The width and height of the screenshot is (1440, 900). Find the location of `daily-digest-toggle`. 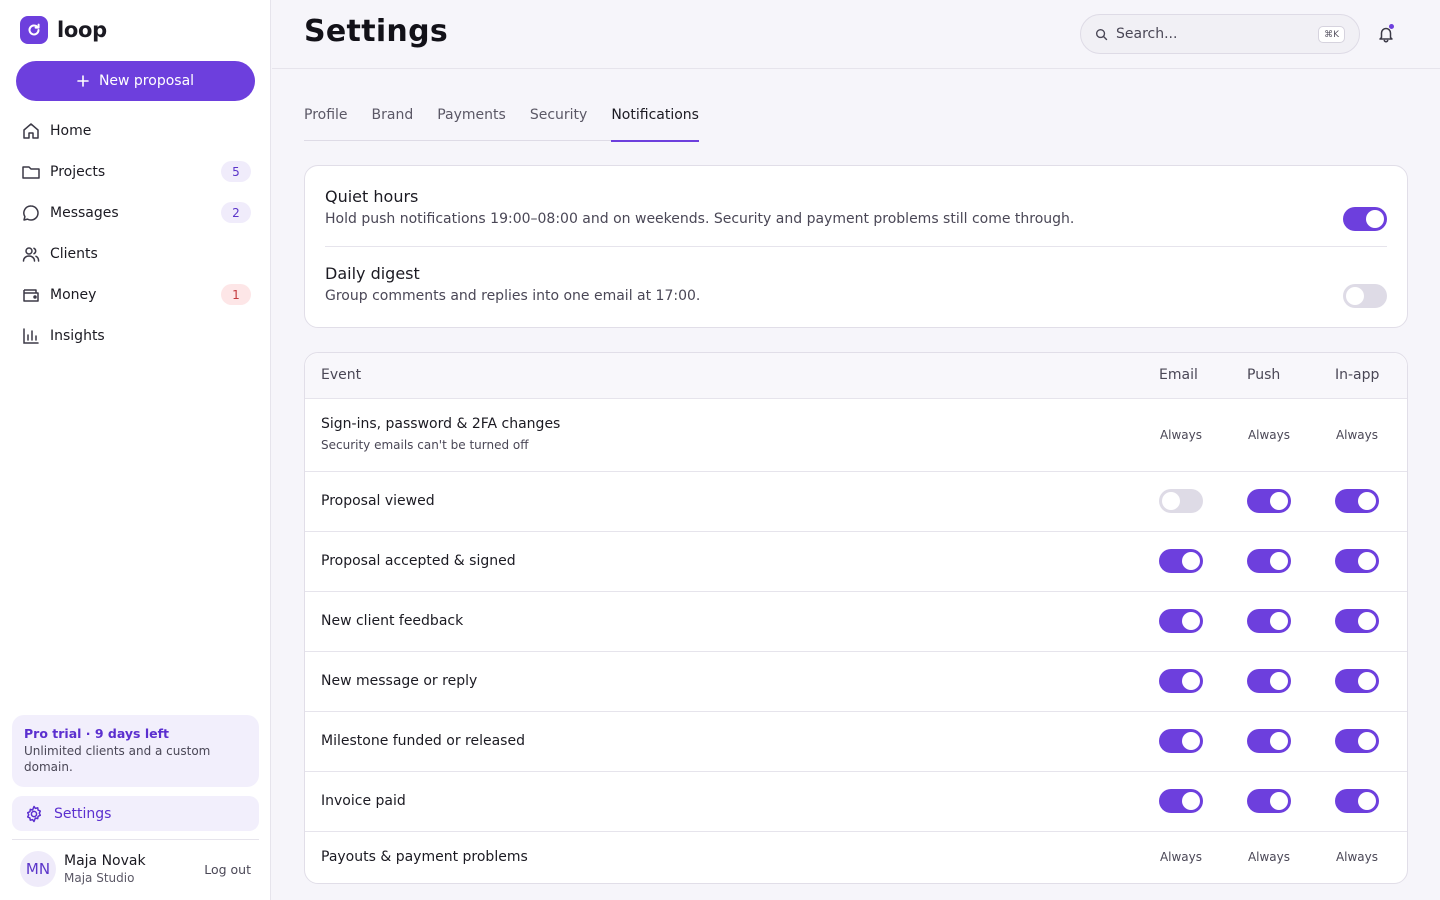

daily-digest-toggle is located at coordinates (1365, 296).